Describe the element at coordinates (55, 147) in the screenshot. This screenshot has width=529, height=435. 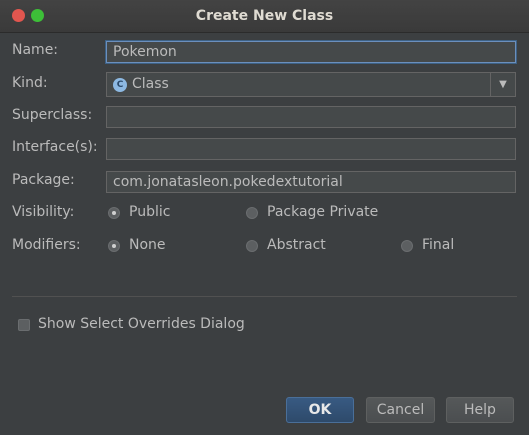
I see `interfaces-label: Interface(s):` at that location.